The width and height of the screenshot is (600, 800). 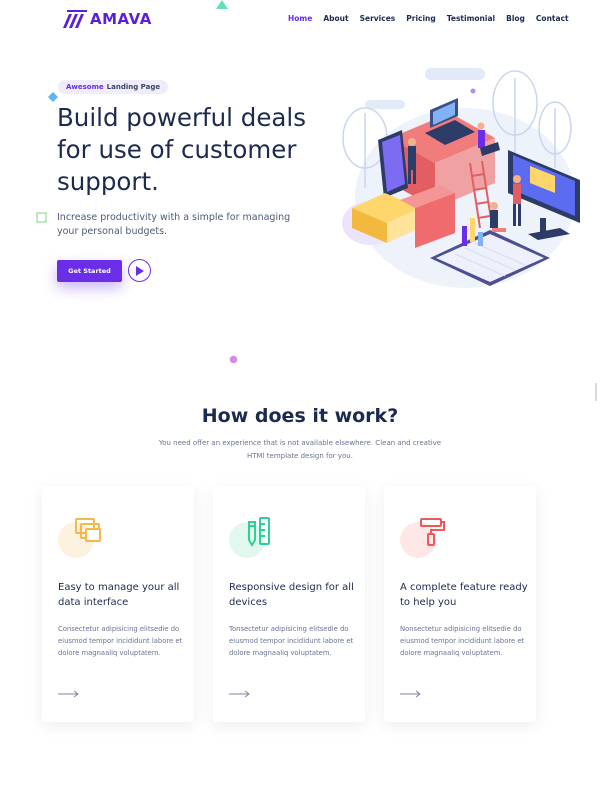 What do you see at coordinates (222, 4) in the screenshot?
I see `triangle-decoration-icon` at bounding box center [222, 4].